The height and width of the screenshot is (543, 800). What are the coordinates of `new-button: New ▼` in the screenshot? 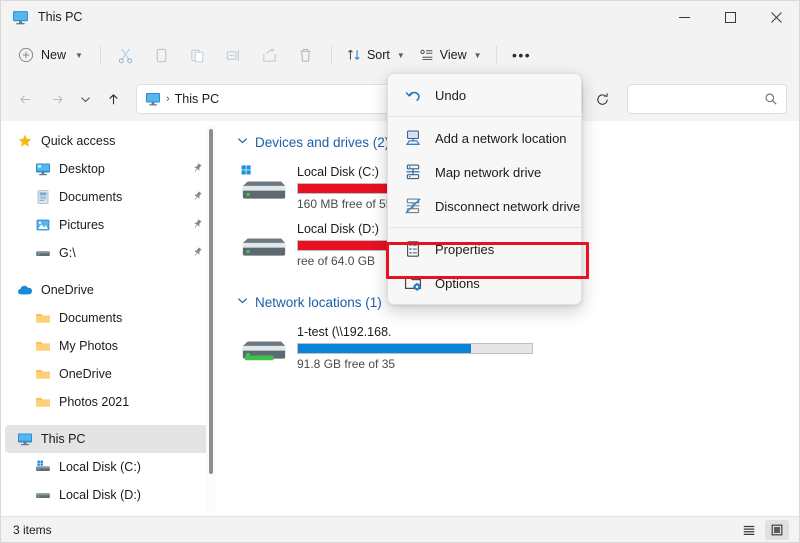 It's located at (52, 55).